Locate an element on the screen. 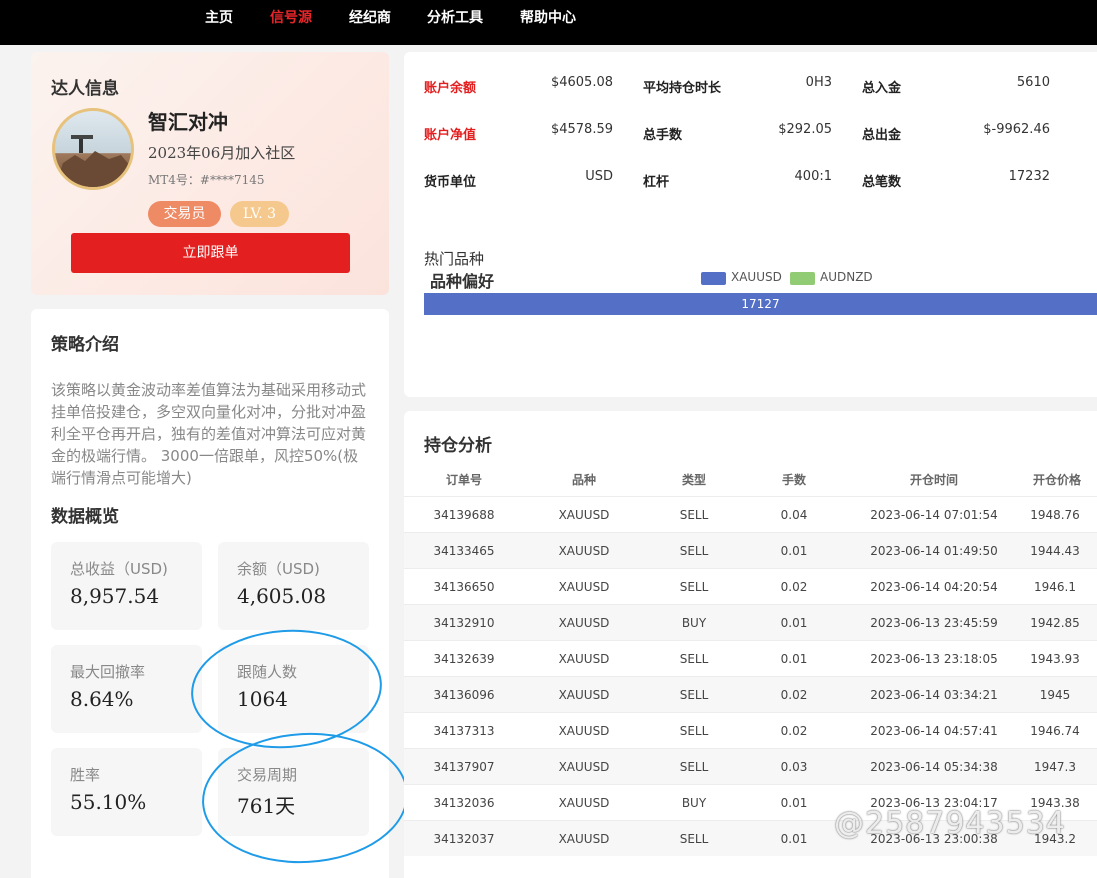 This screenshot has width=1097, height=878. stat-value: 8.64% is located at coordinates (102, 699).